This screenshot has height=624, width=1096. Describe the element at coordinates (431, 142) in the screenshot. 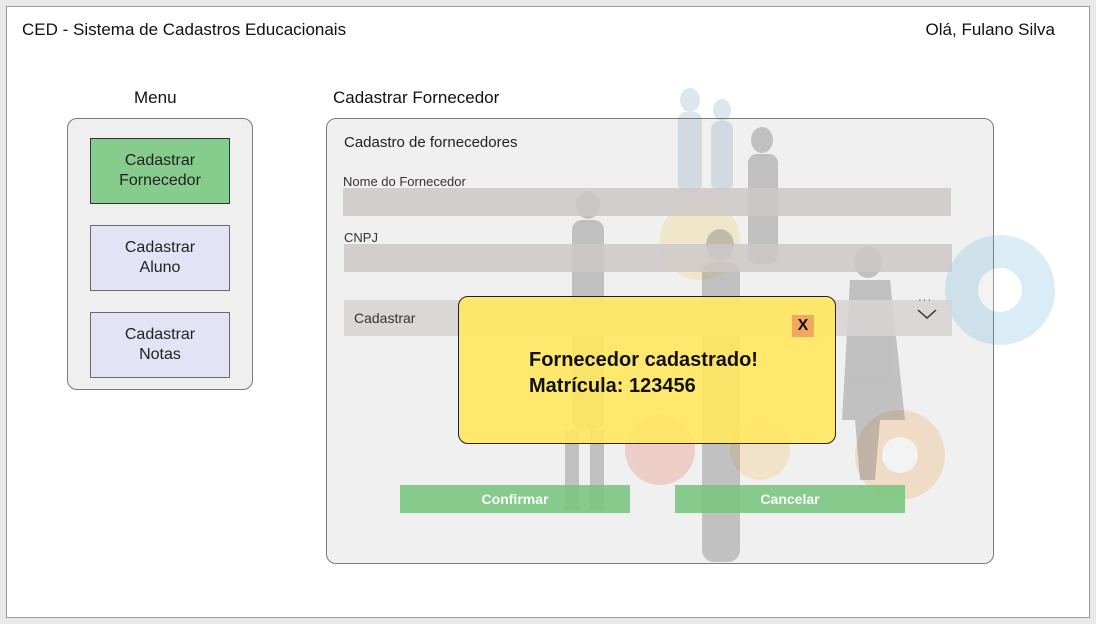

I see `form-title: Cadastro de fornecedores` at that location.